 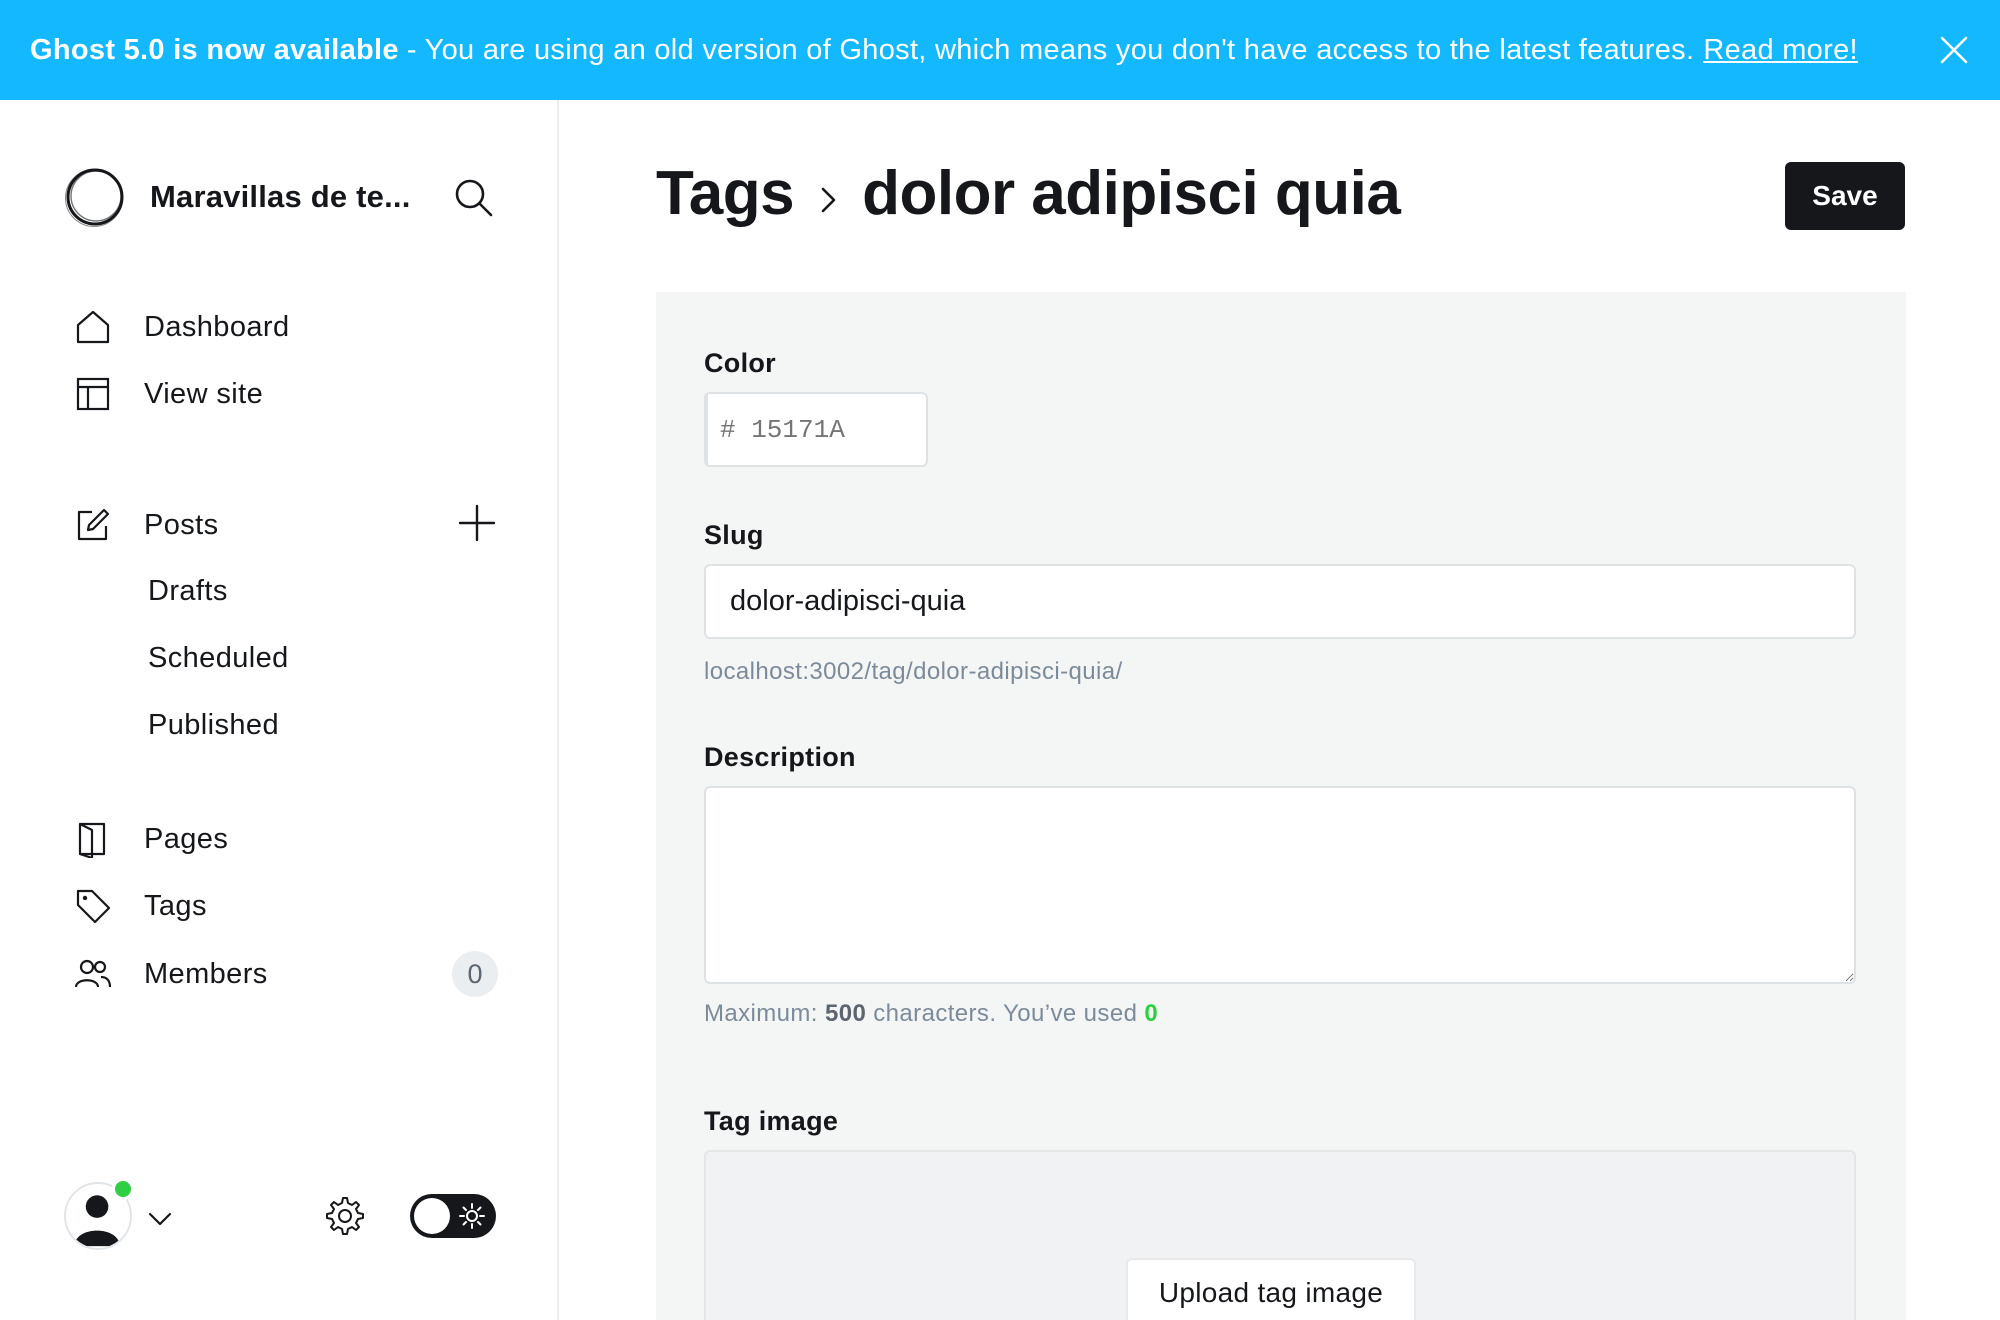 I want to click on upload-tag-image-button: Upload tag image, so click(x=1271, y=1289).